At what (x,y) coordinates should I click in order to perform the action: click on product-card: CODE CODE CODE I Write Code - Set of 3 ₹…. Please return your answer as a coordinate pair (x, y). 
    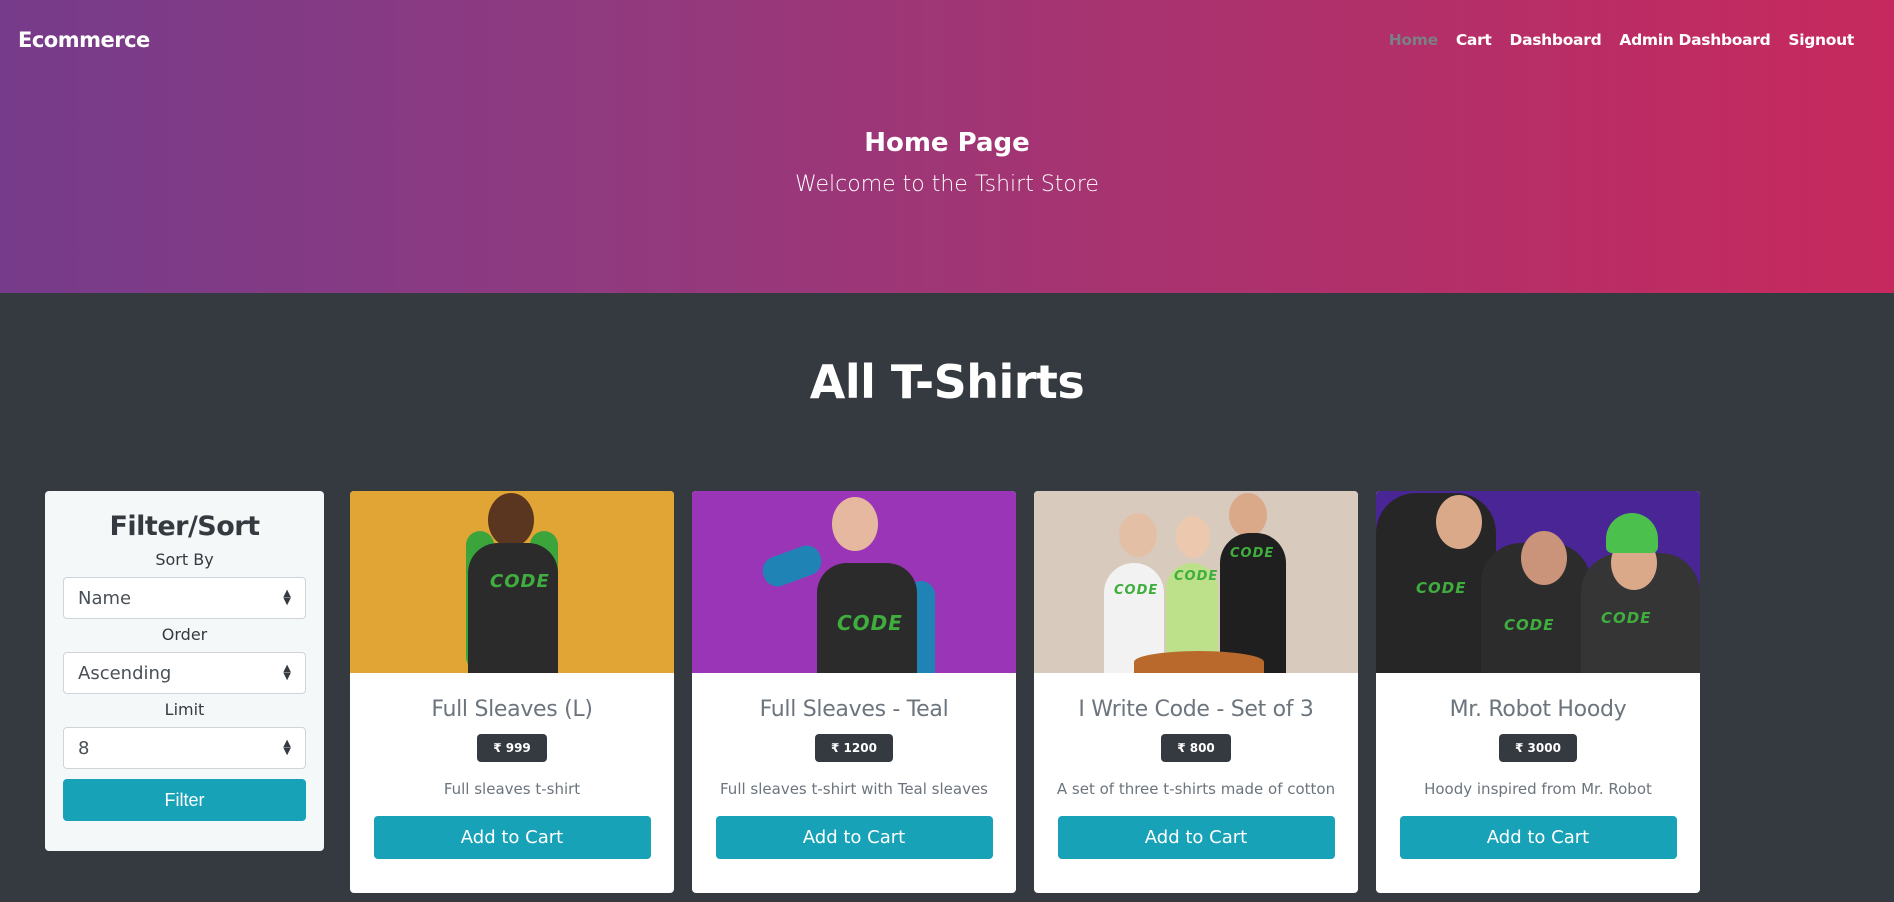
    Looking at the image, I should click on (1196, 692).